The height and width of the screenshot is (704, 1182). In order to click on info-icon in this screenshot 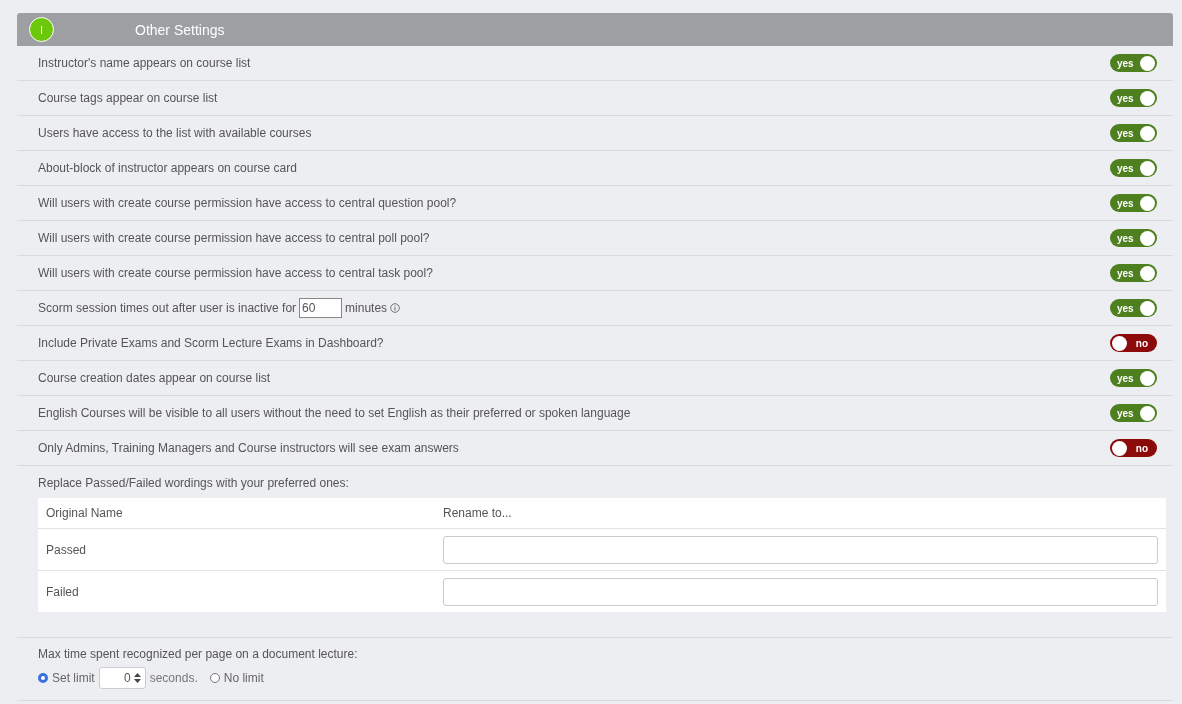, I will do `click(395, 308)`.